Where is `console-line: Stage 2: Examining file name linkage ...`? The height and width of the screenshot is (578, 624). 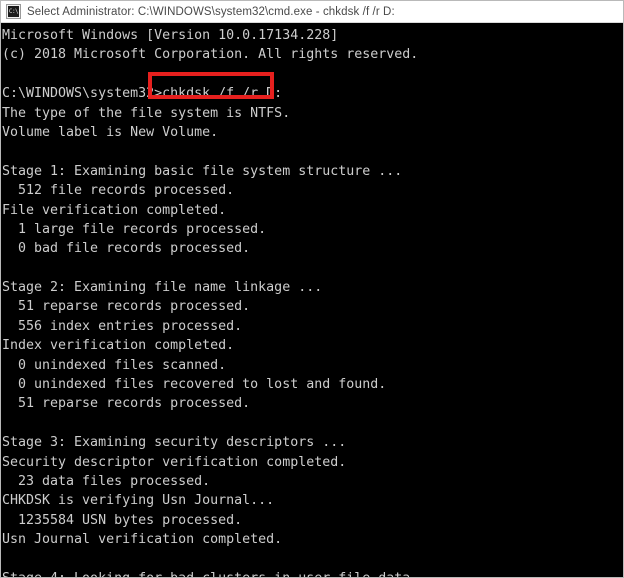 console-line: Stage 2: Examining file name linkage ... is located at coordinates (162, 288).